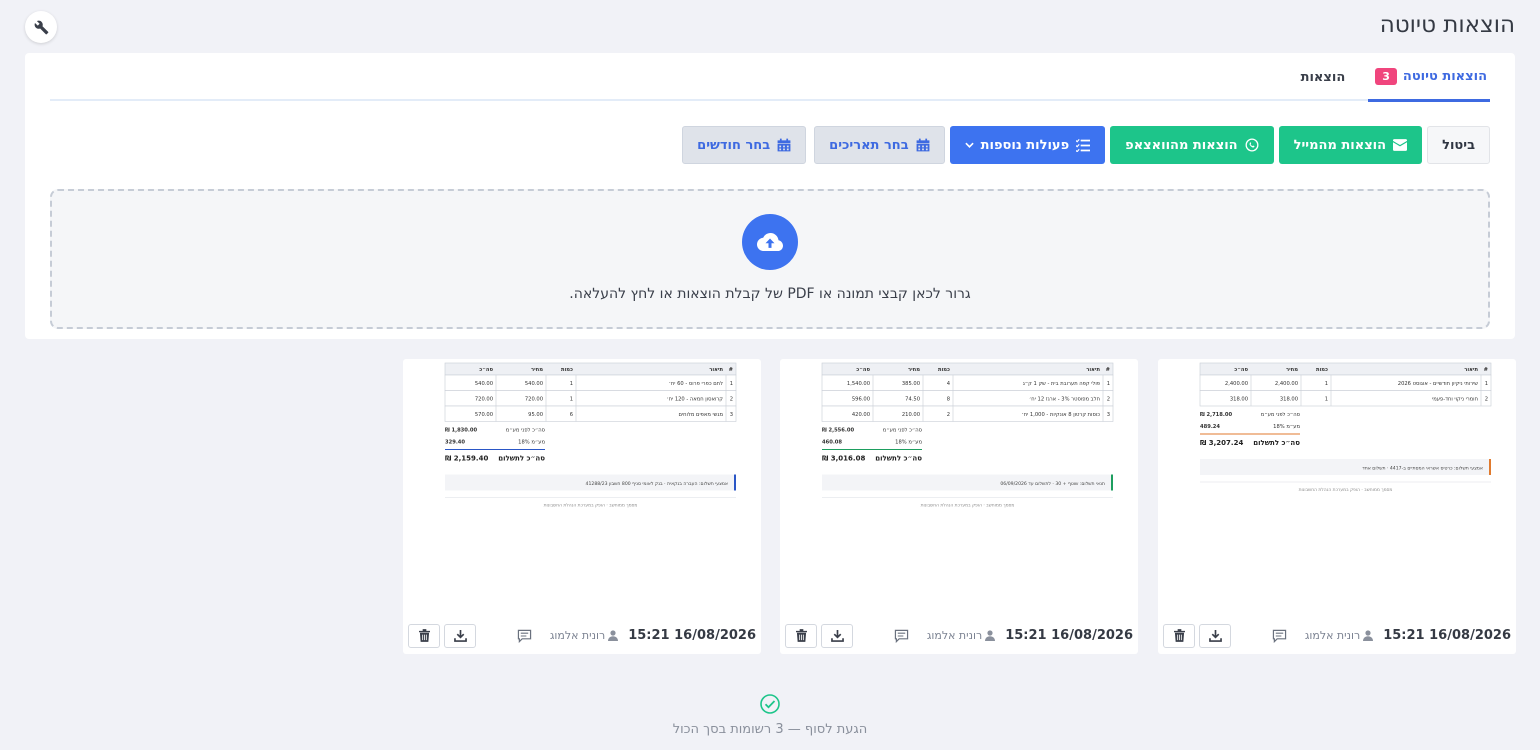 Image resolution: width=1540 pixels, height=750 pixels. What do you see at coordinates (832, 443) in the screenshot?
I see `receipt-total-value: 460.08` at bounding box center [832, 443].